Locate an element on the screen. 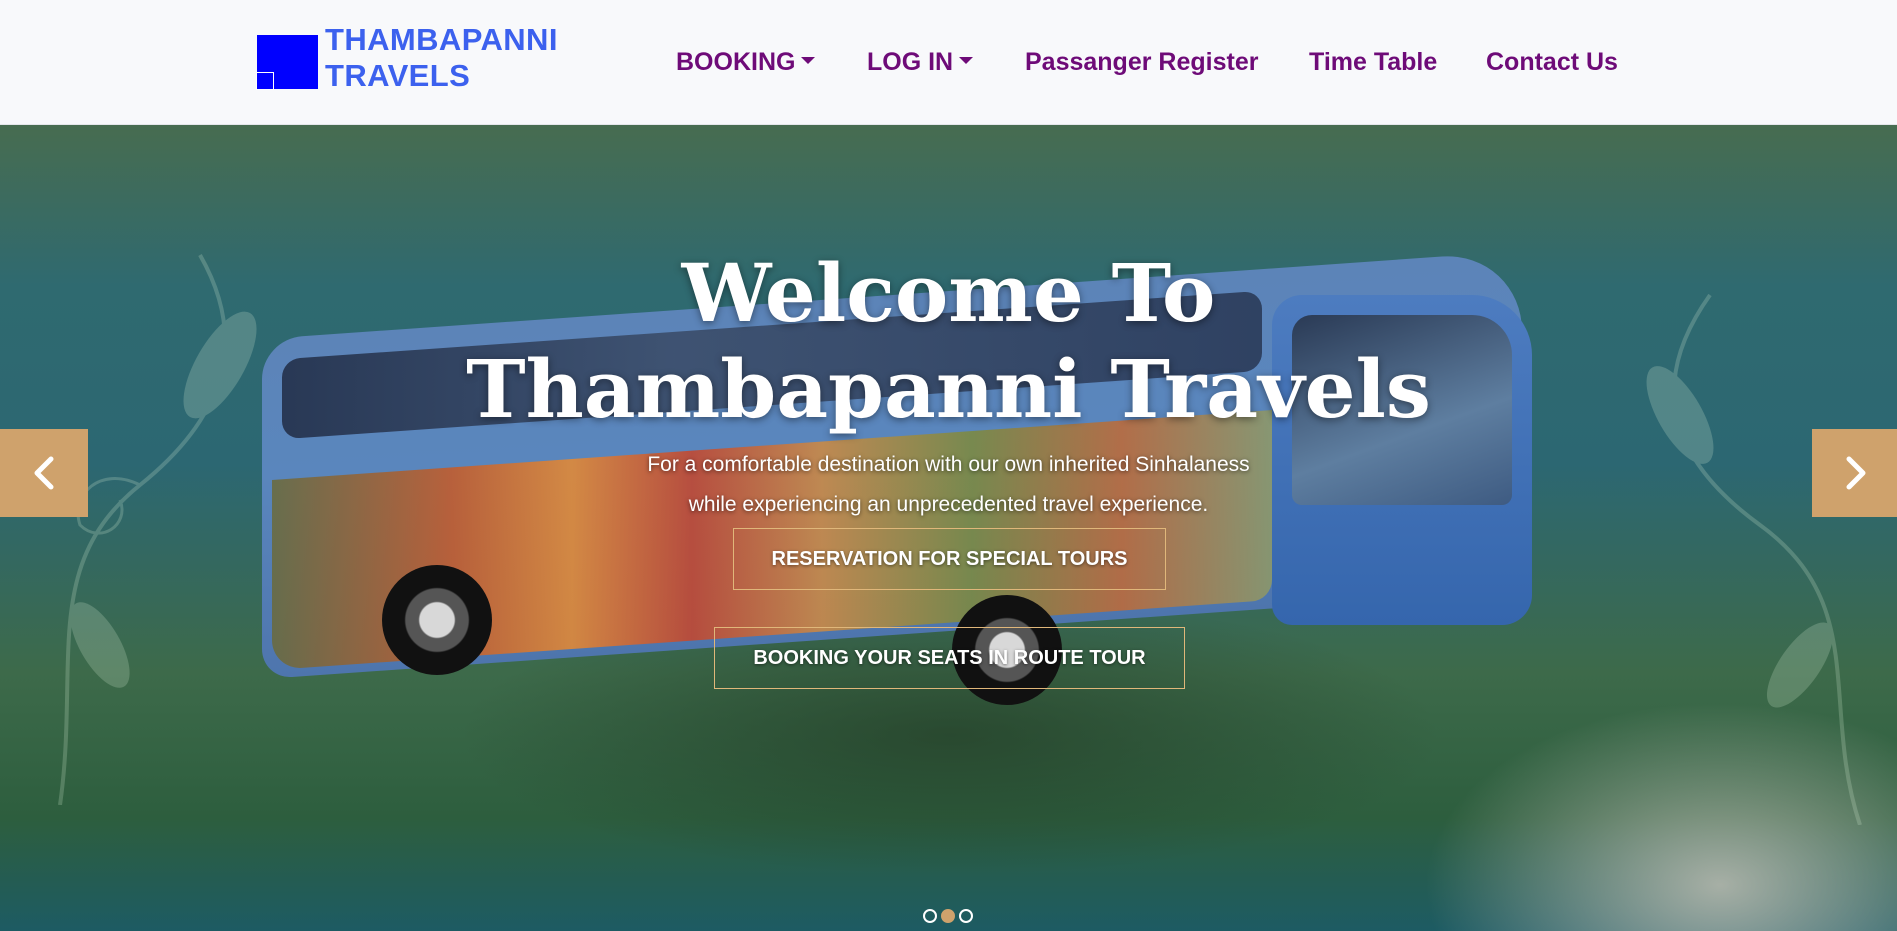 The height and width of the screenshot is (931, 1897). chevron-left-icon is located at coordinates (44, 473).